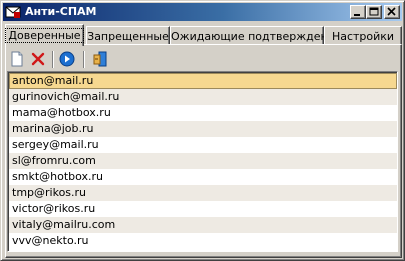  I want to click on tab-trusted: Доверенные, so click(44, 35).